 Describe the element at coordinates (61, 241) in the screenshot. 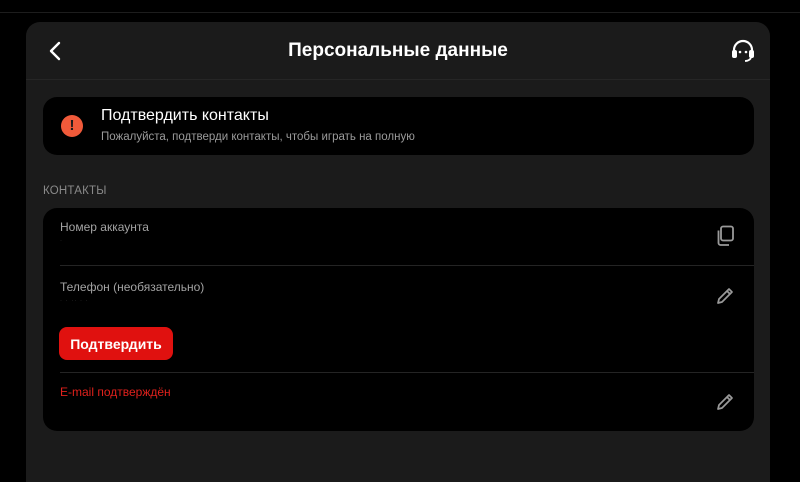

I see `account-number-value: ·` at that location.